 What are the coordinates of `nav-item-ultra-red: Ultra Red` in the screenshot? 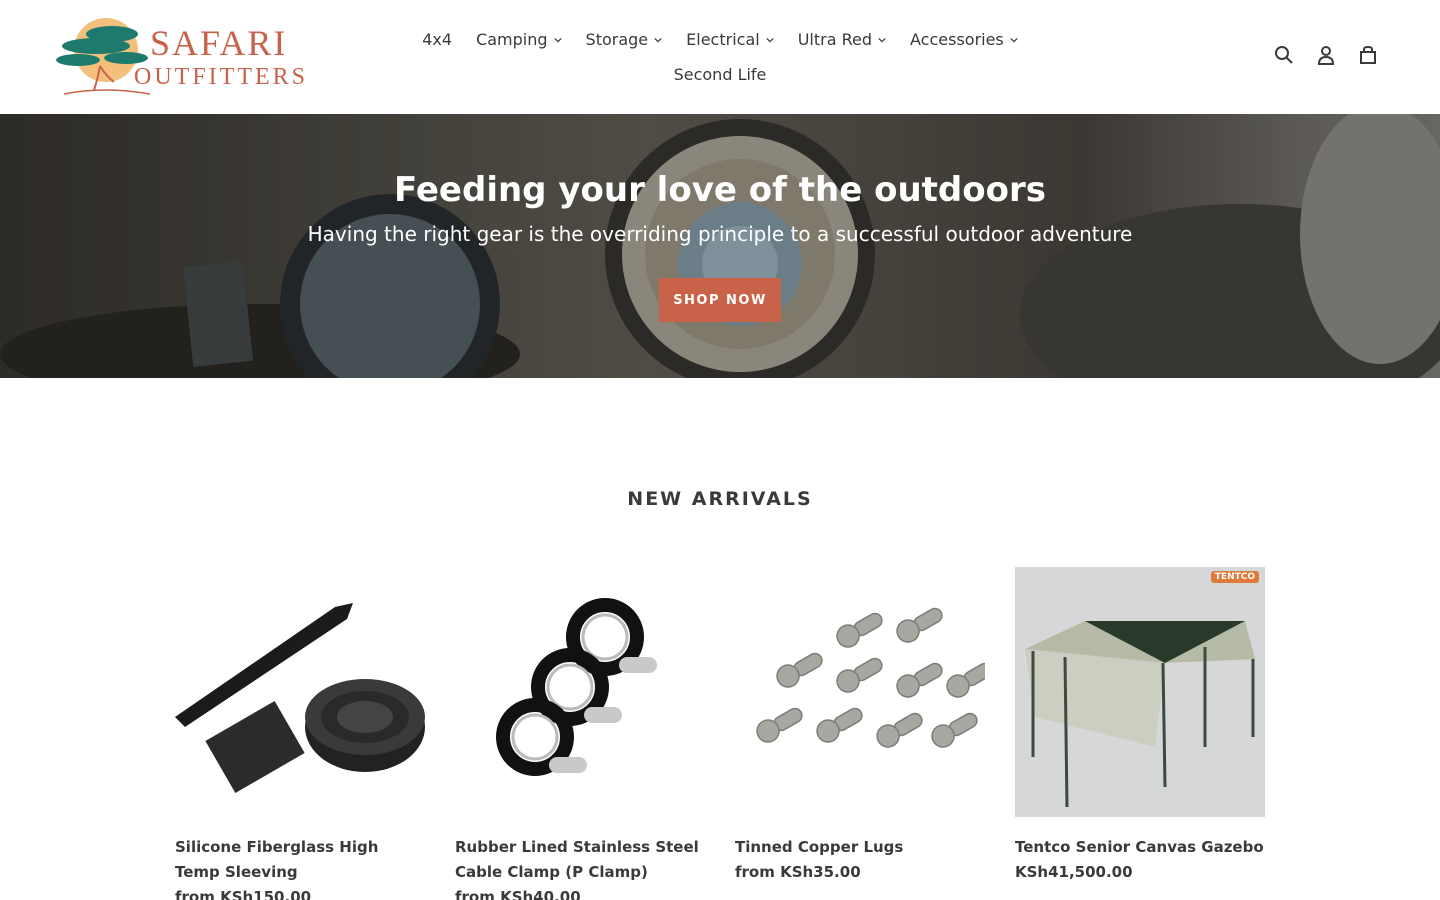 It's located at (842, 39).